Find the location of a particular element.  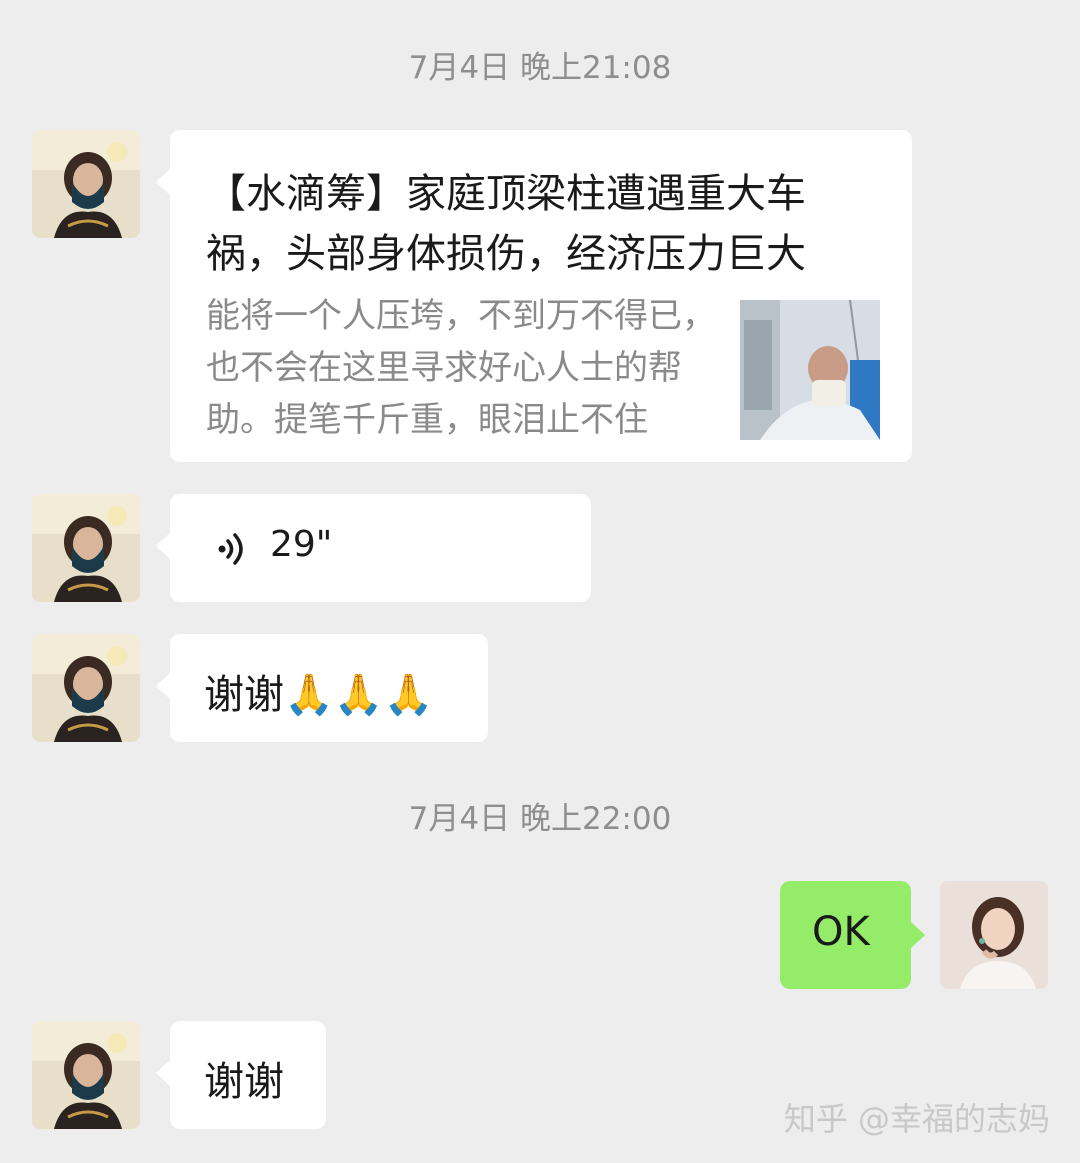

text-message-bubble: 谢谢 is located at coordinates (241, 1075).